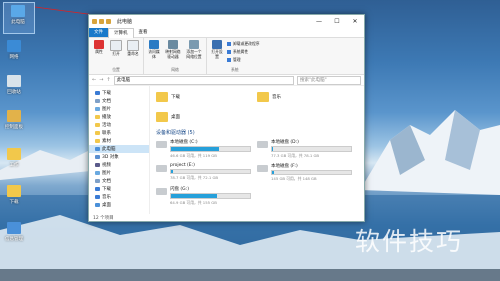  What do you see at coordinates (119, 125) in the screenshot?
I see `nav-item: 活动` at bounding box center [119, 125].